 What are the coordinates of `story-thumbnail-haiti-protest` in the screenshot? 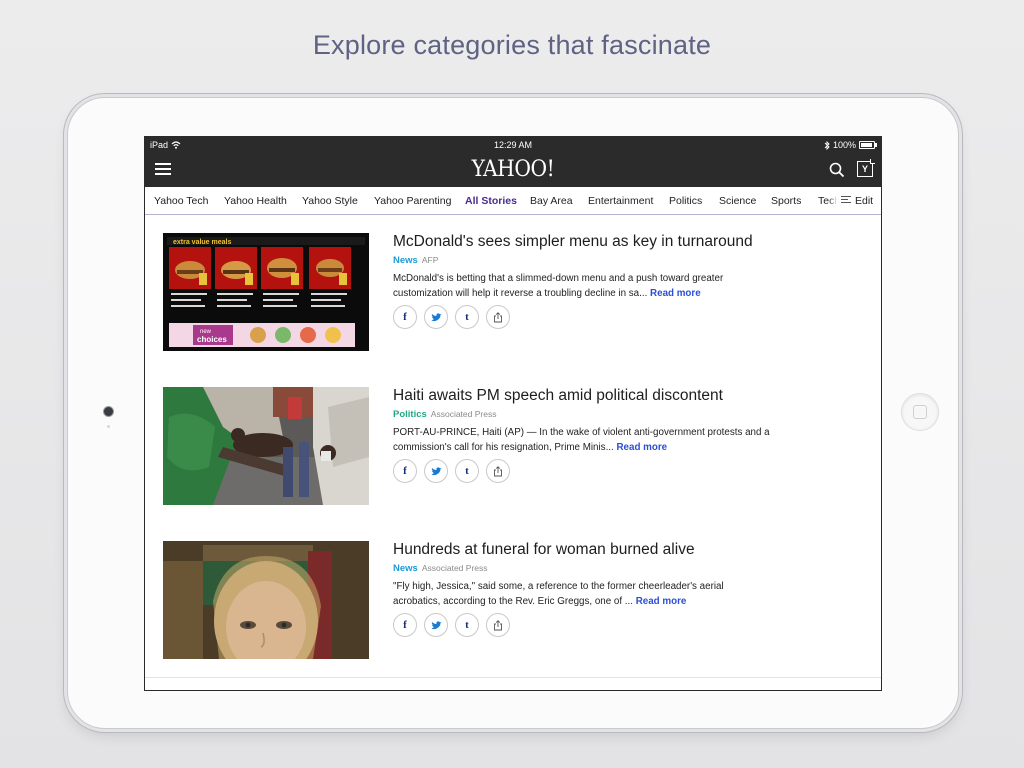 It's located at (266, 446).